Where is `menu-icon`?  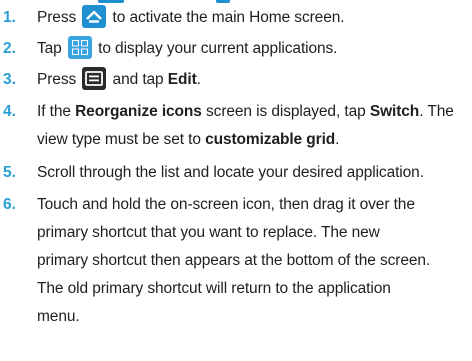 menu-icon is located at coordinates (94, 78).